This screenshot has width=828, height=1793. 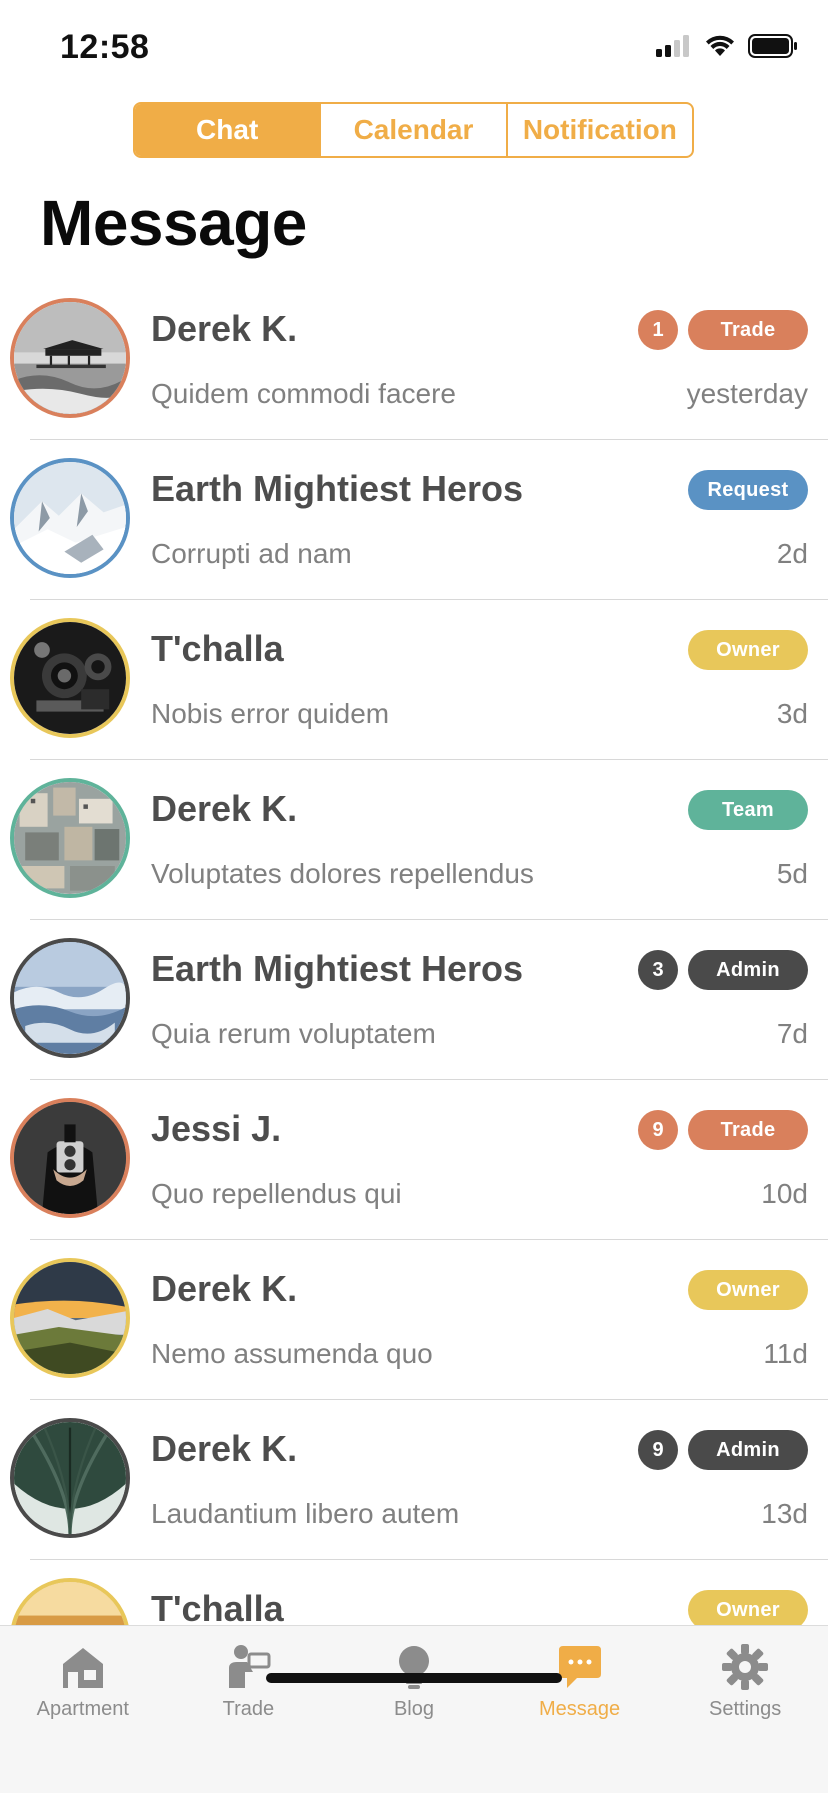 I want to click on role-tag: Team, so click(x=748, y=810).